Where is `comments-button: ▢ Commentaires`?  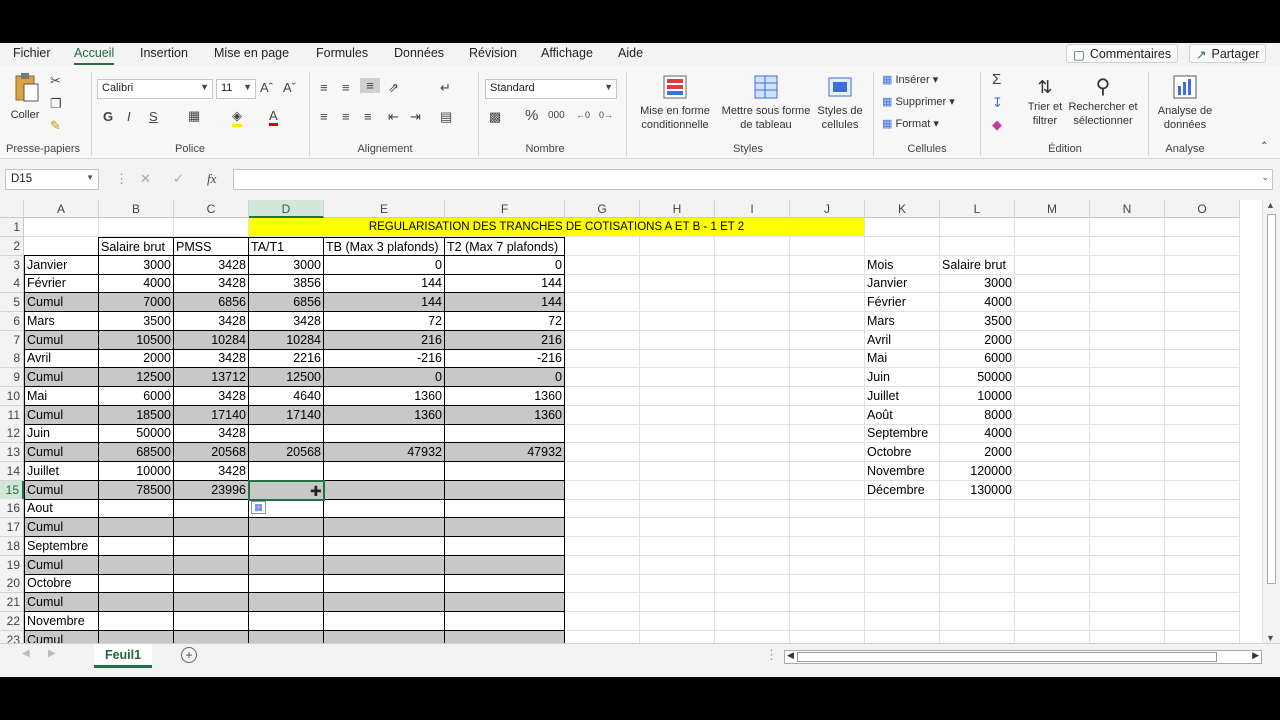 comments-button: ▢ Commentaires is located at coordinates (1122, 53).